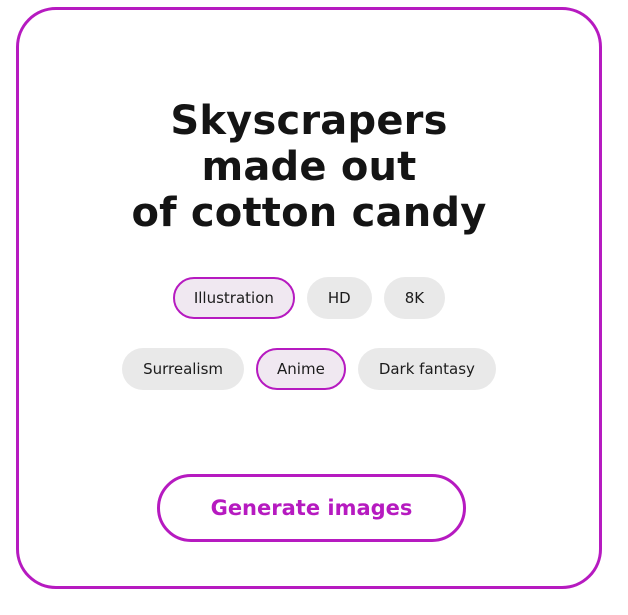  What do you see at coordinates (301, 369) in the screenshot?
I see `tag-anime: Anime` at bounding box center [301, 369].